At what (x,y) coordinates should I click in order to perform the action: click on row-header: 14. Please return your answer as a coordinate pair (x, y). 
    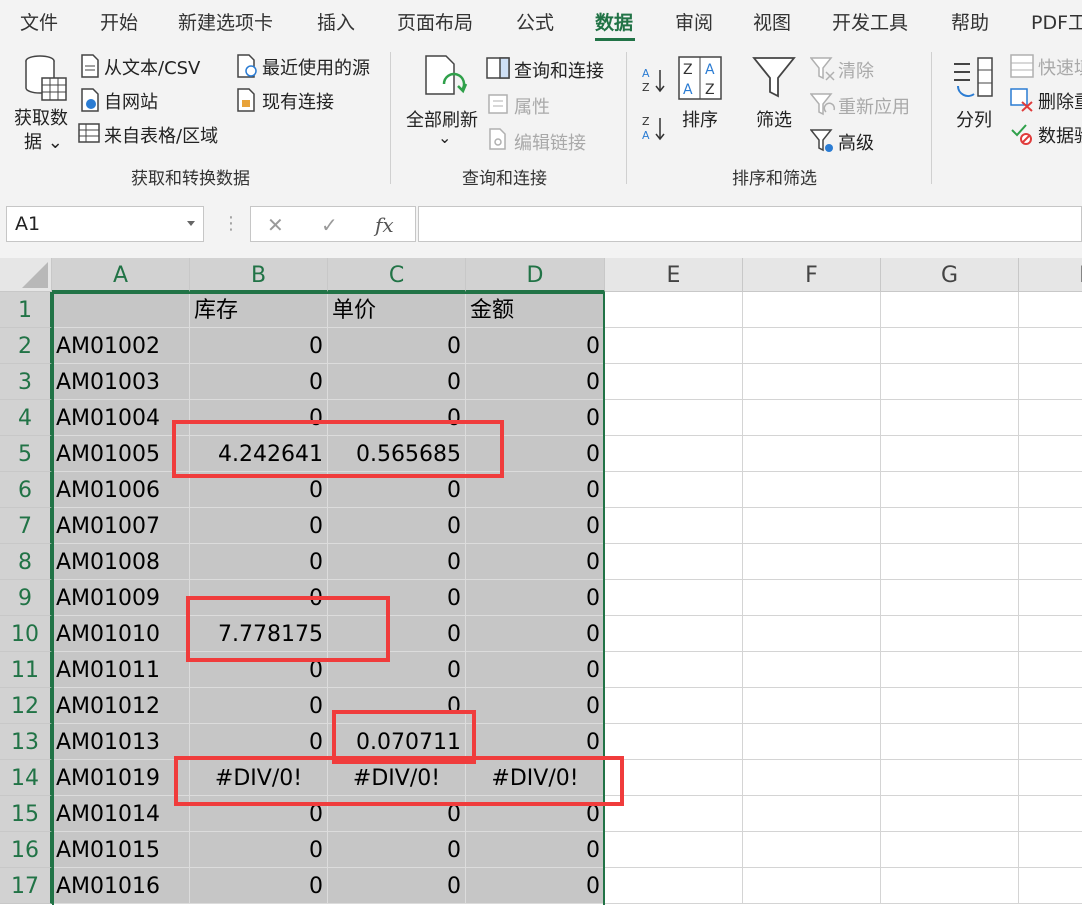
    Looking at the image, I should click on (26, 778).